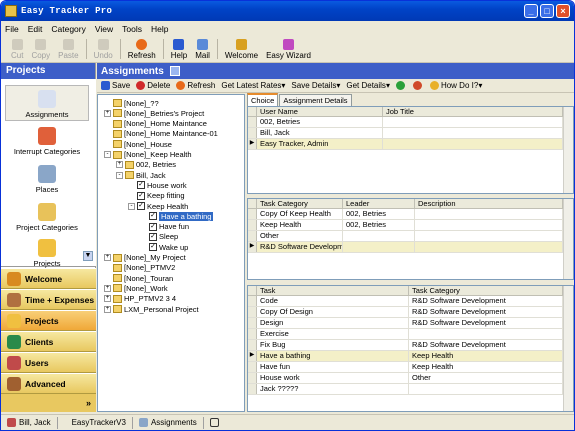  I want to click on help-button: Help, so click(179, 49).